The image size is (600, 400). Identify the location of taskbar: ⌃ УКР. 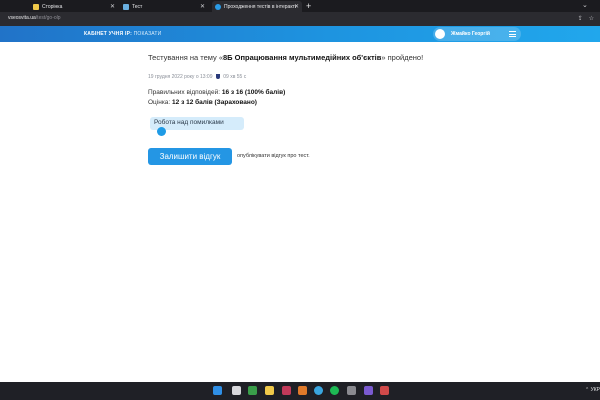
(300, 391).